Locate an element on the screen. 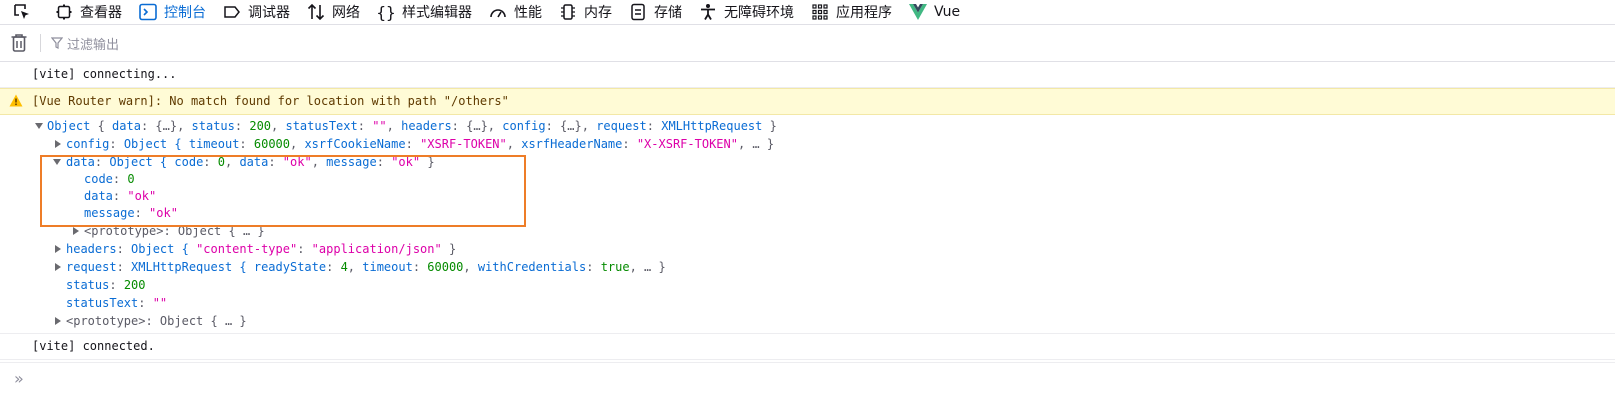  tab-label: 存储 is located at coordinates (668, 13).